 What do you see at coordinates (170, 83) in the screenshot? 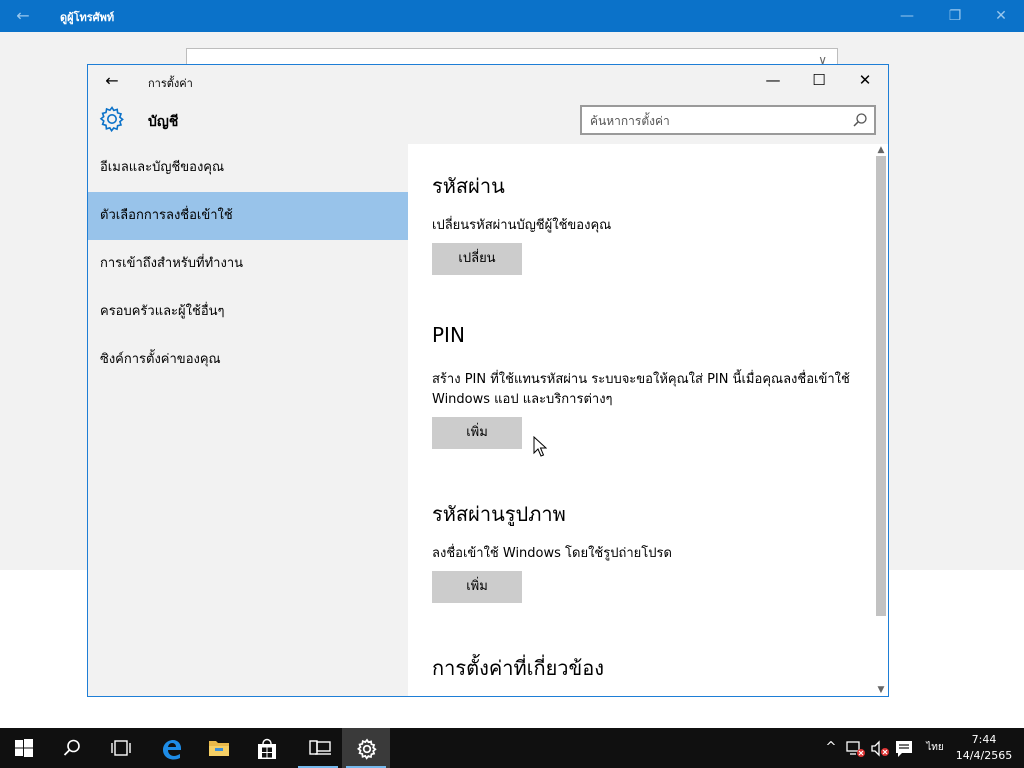
I see `window-title: การตั้งค่า` at bounding box center [170, 83].